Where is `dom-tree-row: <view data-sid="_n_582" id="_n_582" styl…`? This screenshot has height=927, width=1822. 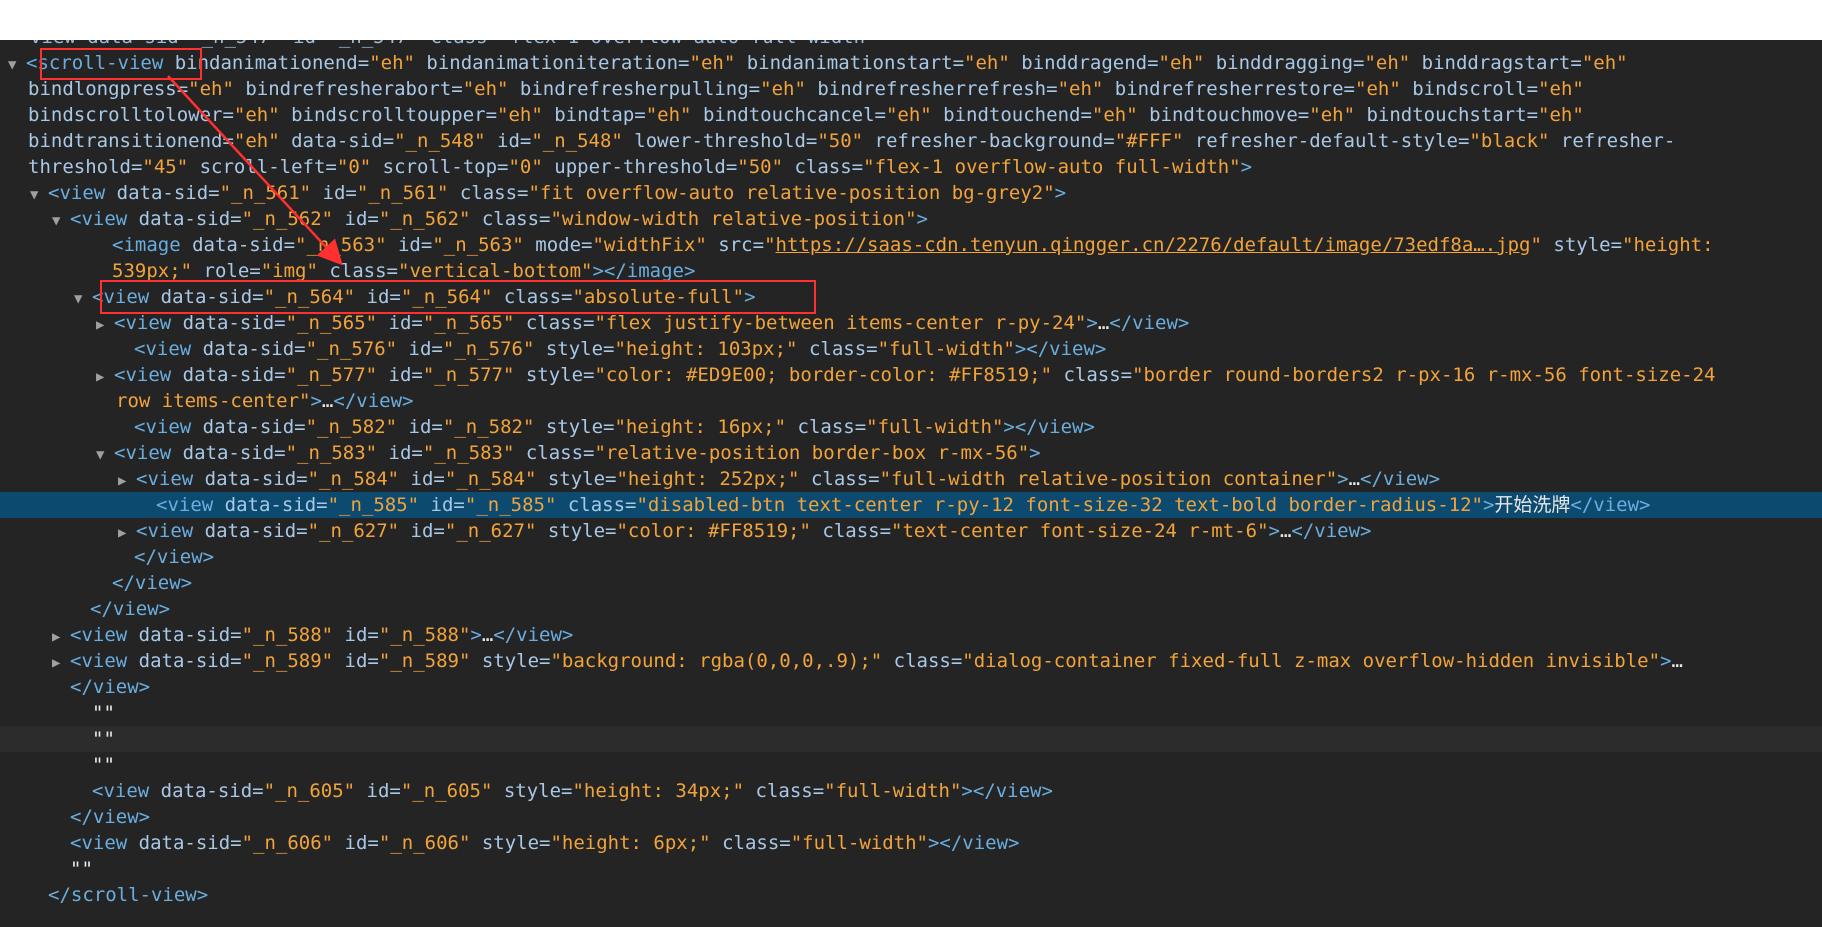 dom-tree-row: <view data-sid="_n_582" id="_n_582" styl… is located at coordinates (911, 427).